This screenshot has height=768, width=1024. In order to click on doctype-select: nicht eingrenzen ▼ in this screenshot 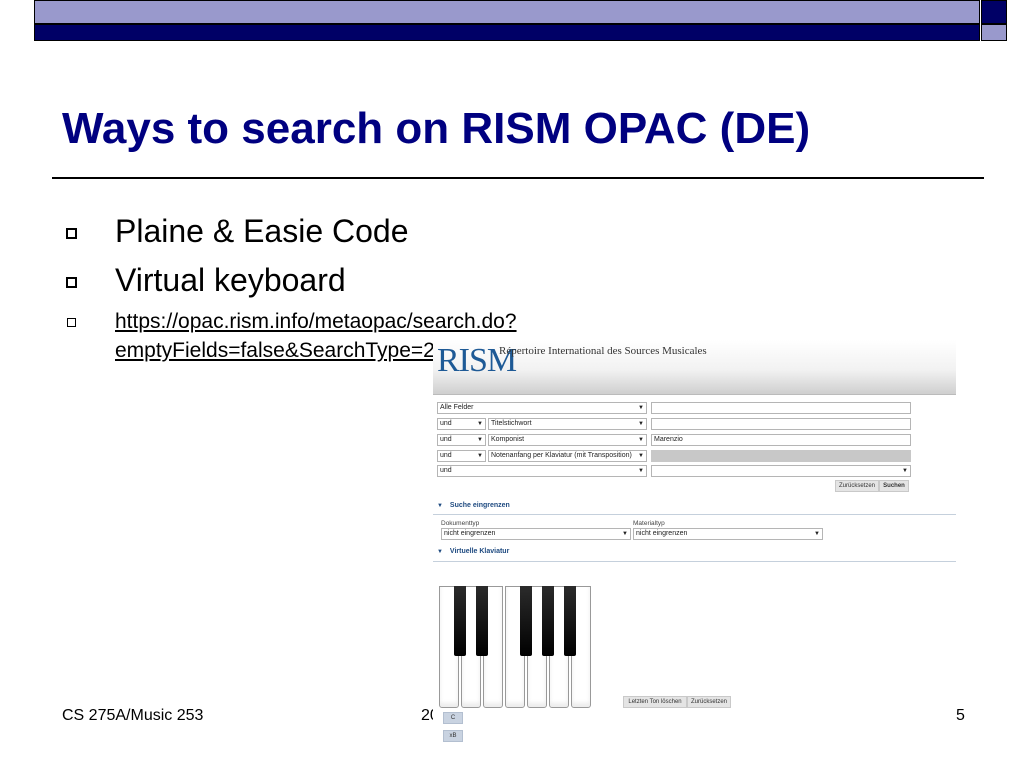, I will do `click(536, 534)`.